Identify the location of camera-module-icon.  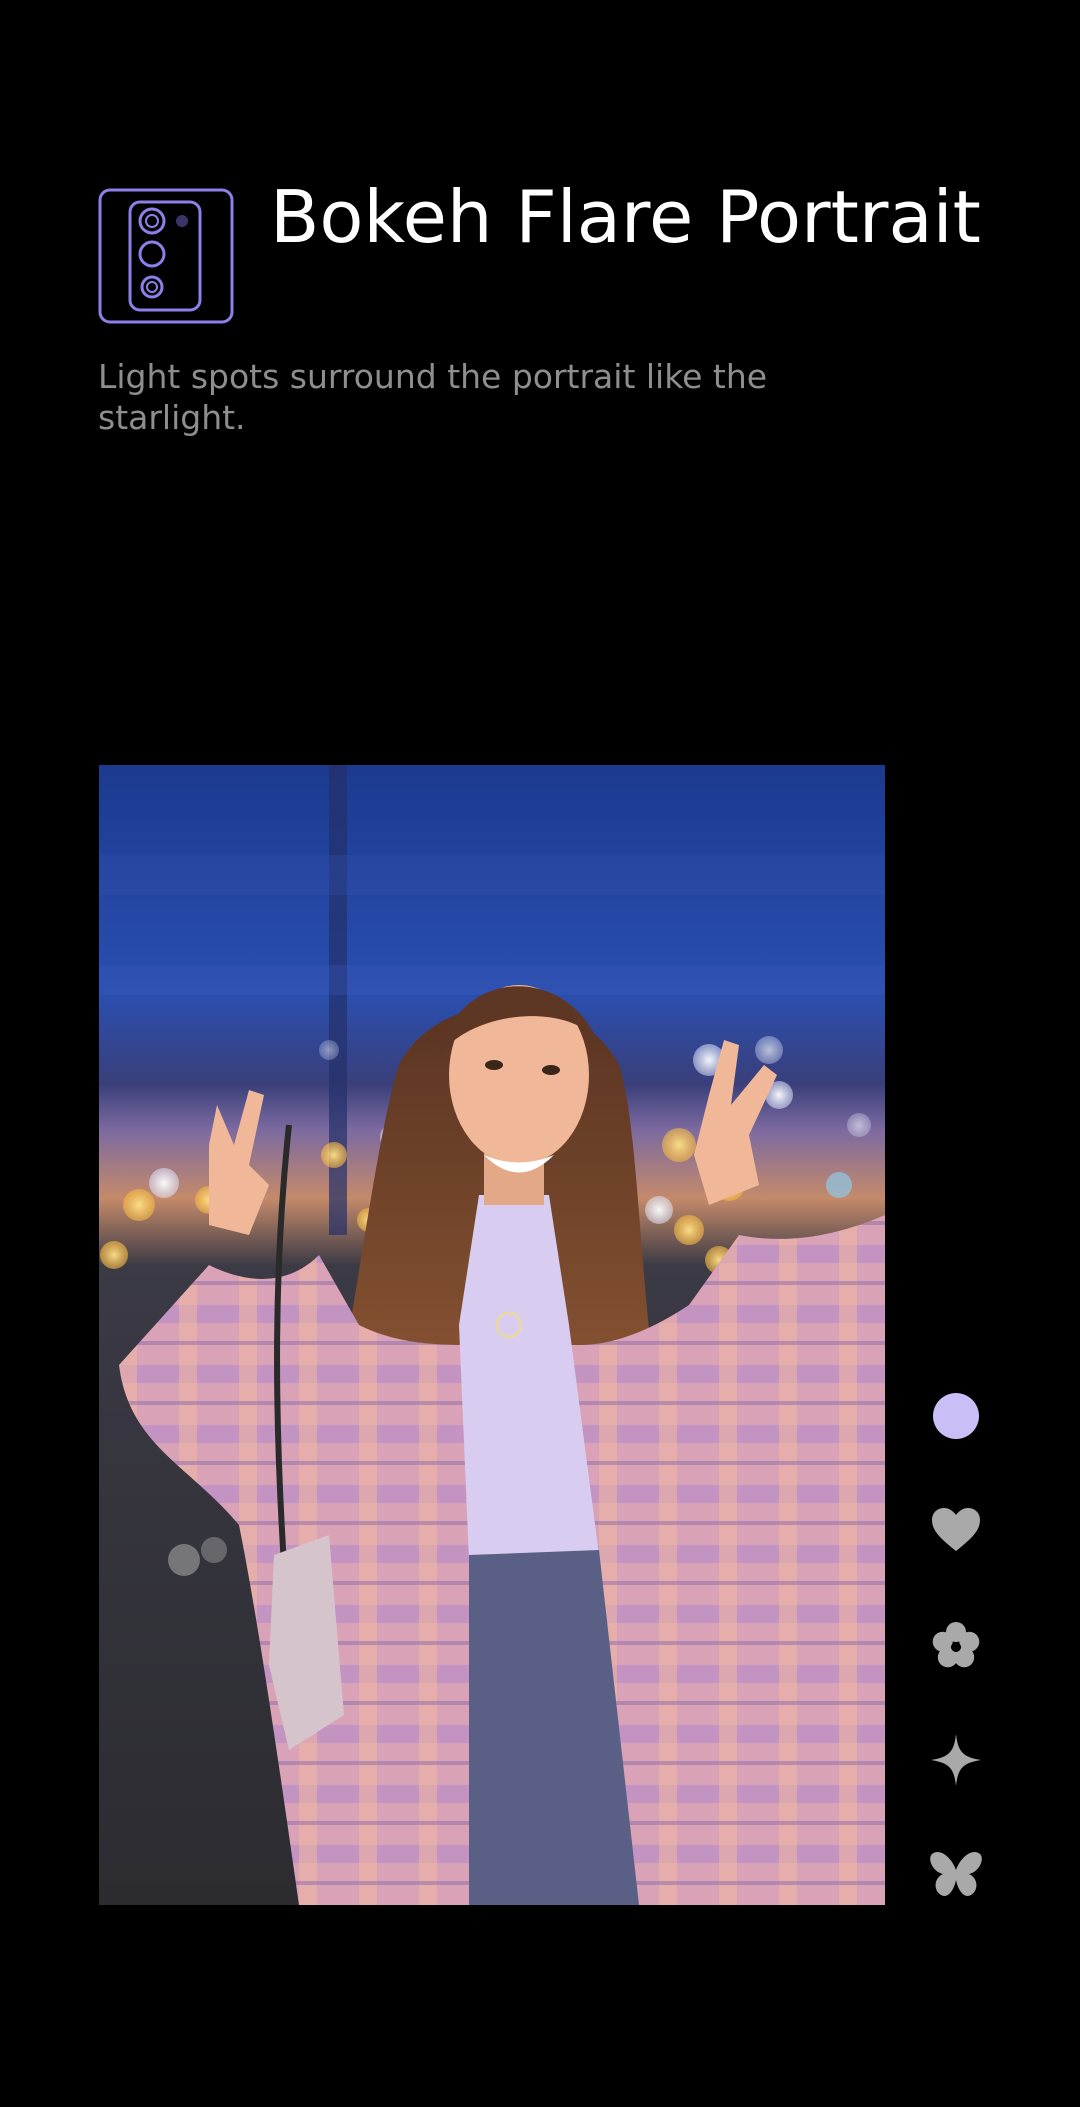
(166, 256).